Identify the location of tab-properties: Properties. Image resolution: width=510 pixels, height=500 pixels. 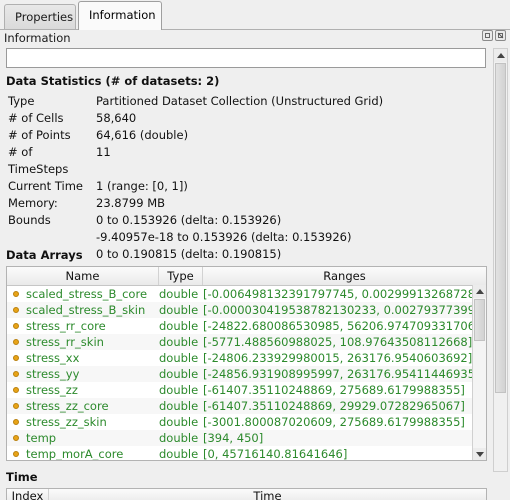
(40, 16).